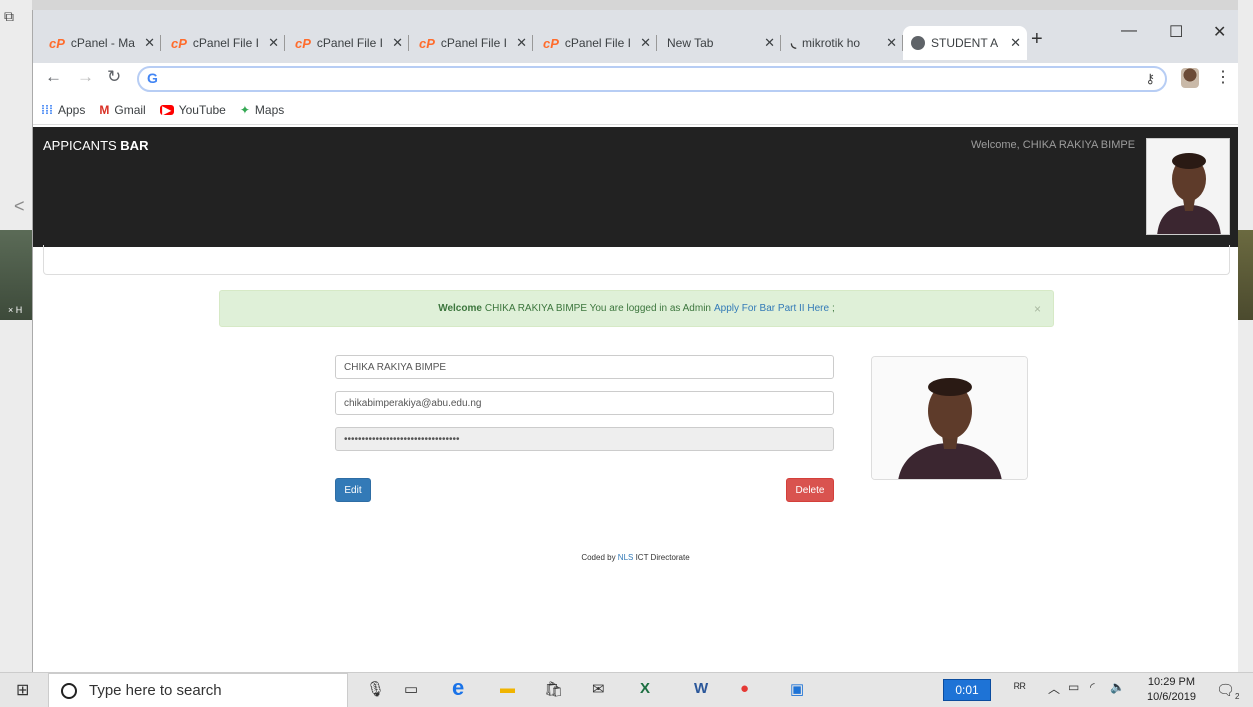  I want to click on edge-icon: e, so click(458, 688).